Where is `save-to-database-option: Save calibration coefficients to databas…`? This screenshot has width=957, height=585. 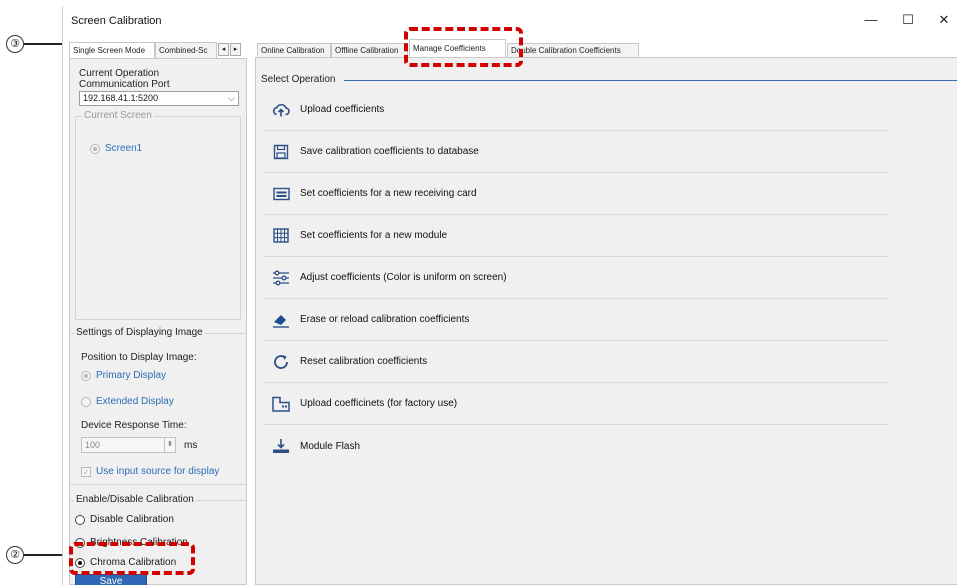 save-to-database-option: Save calibration coefficients to databas… is located at coordinates (576, 152).